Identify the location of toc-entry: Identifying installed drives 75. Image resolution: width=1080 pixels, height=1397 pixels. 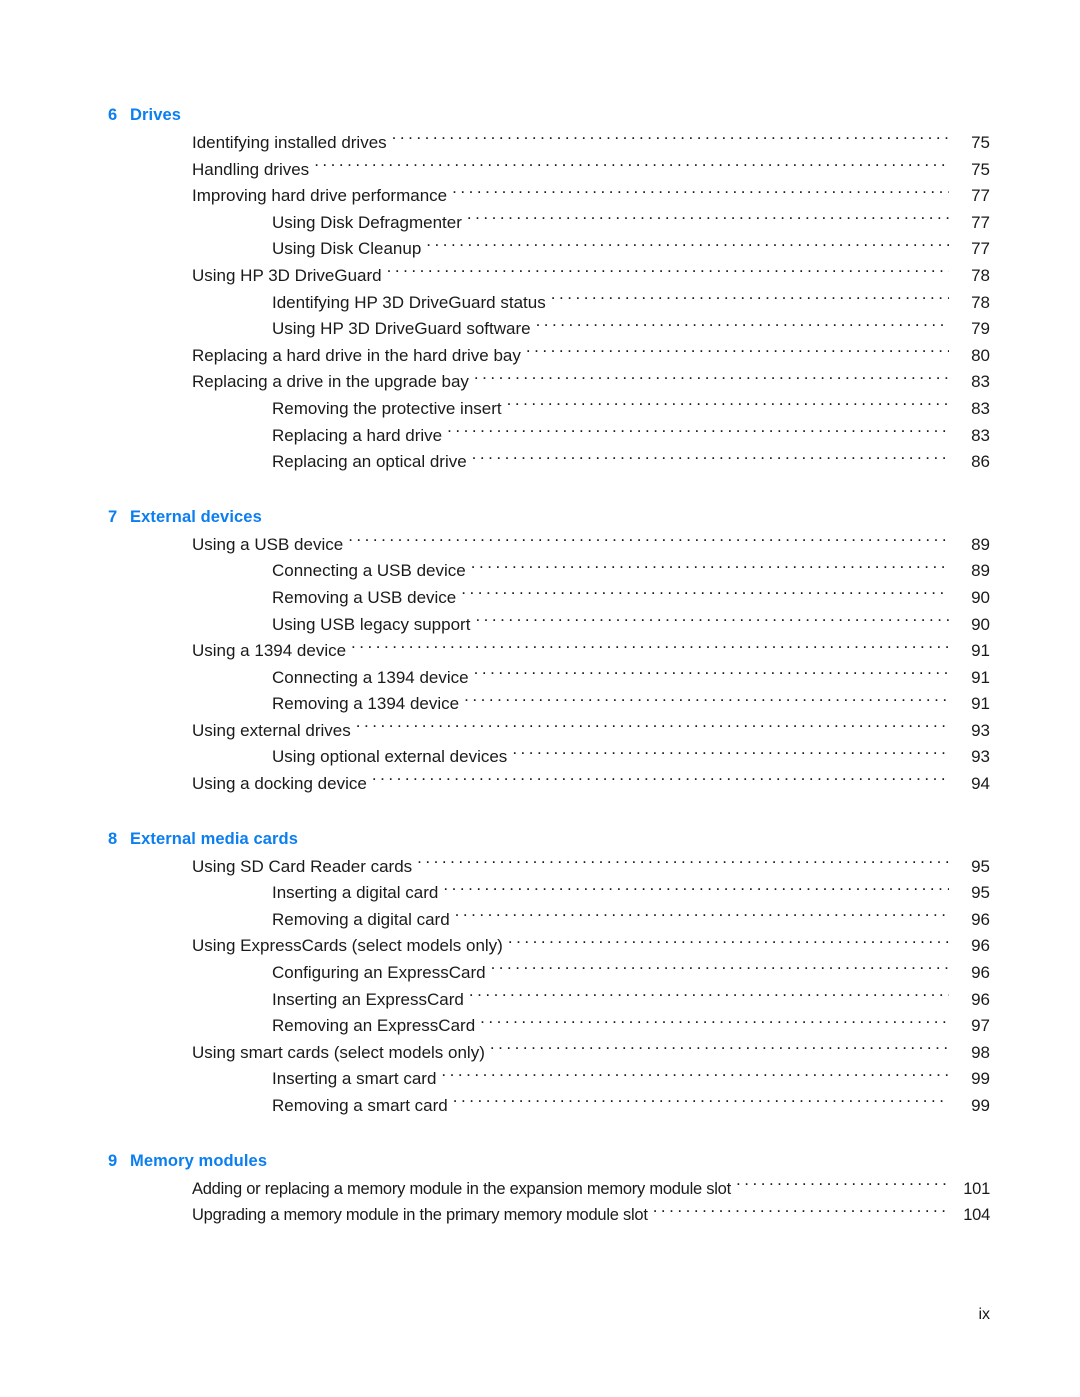
(549, 143).